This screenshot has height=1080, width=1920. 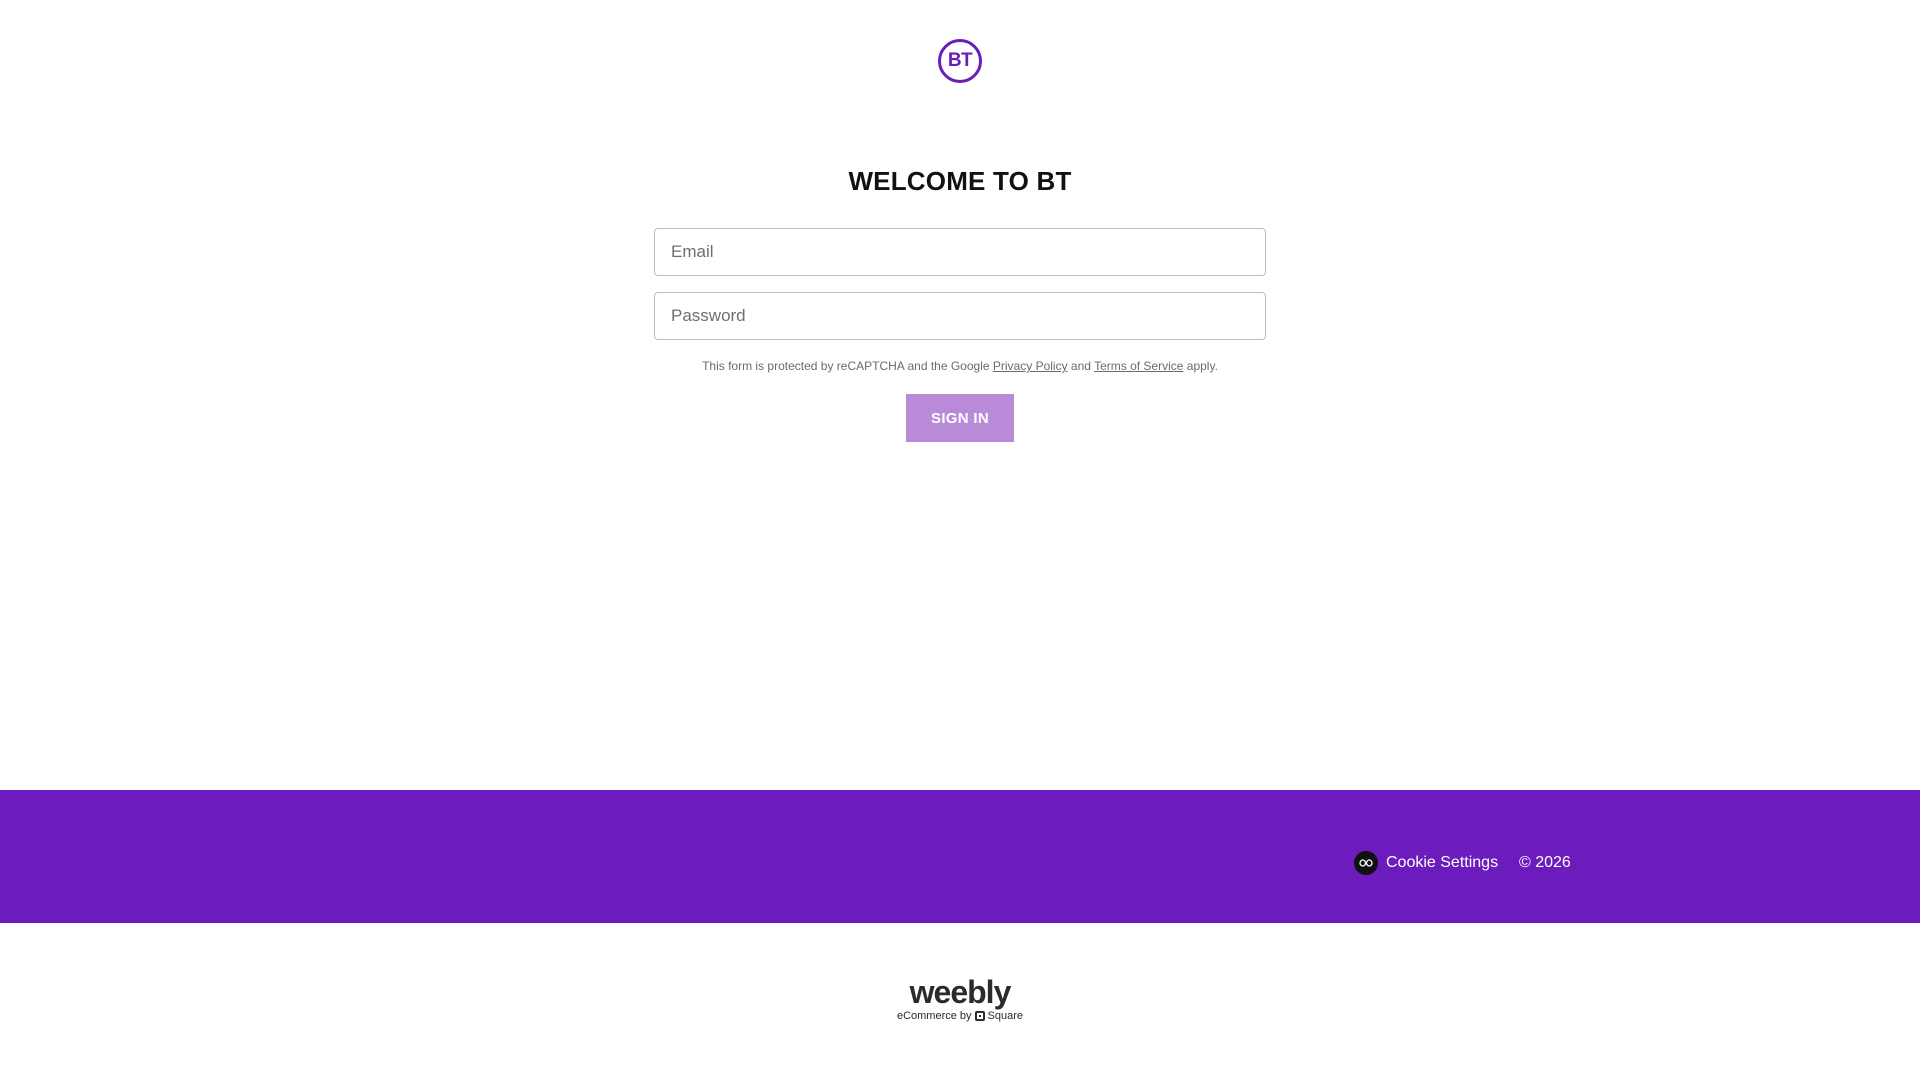 I want to click on terms-of-service-link: Terms of Service, so click(x=1138, y=366).